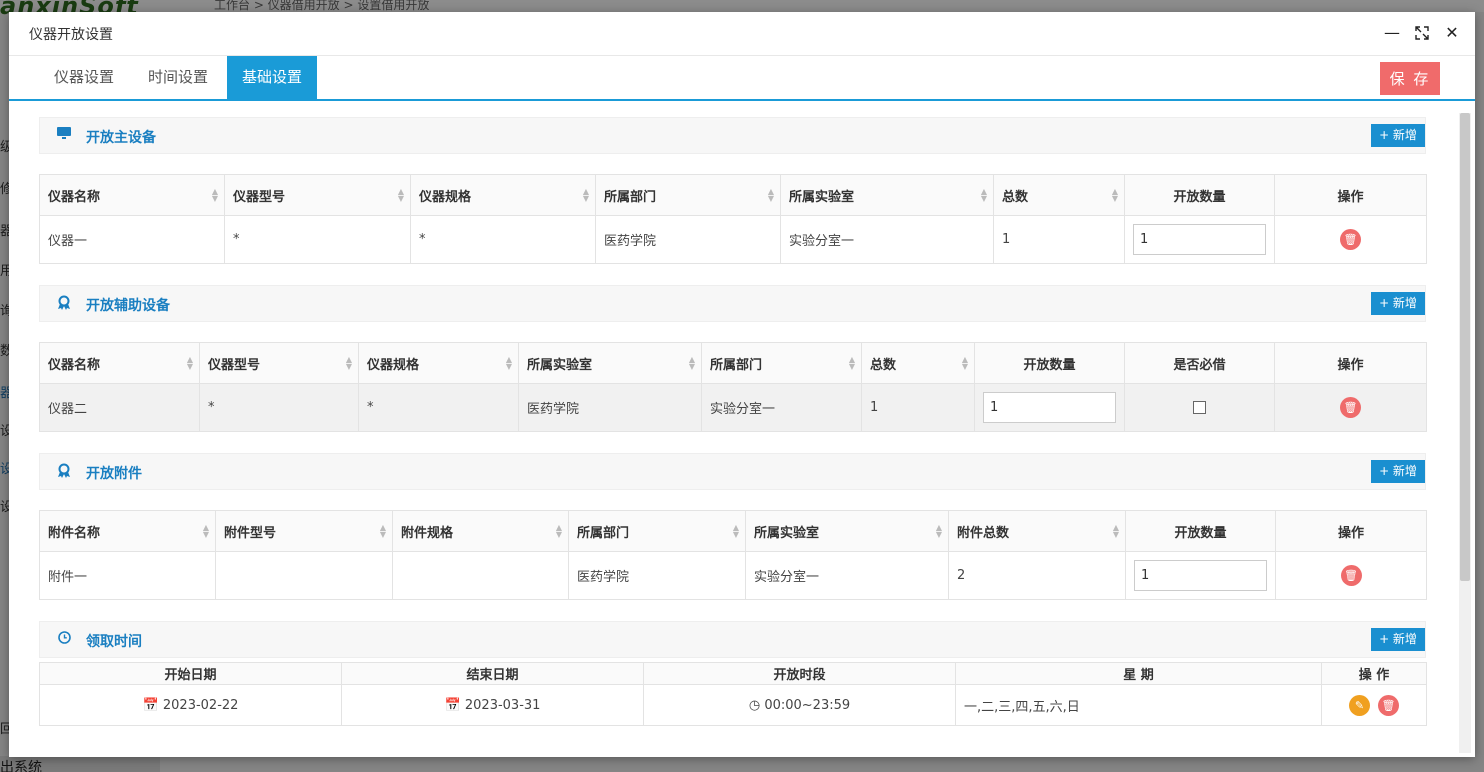 The width and height of the screenshot is (1484, 772). I want to click on column-header: 操作, so click(1350, 195).